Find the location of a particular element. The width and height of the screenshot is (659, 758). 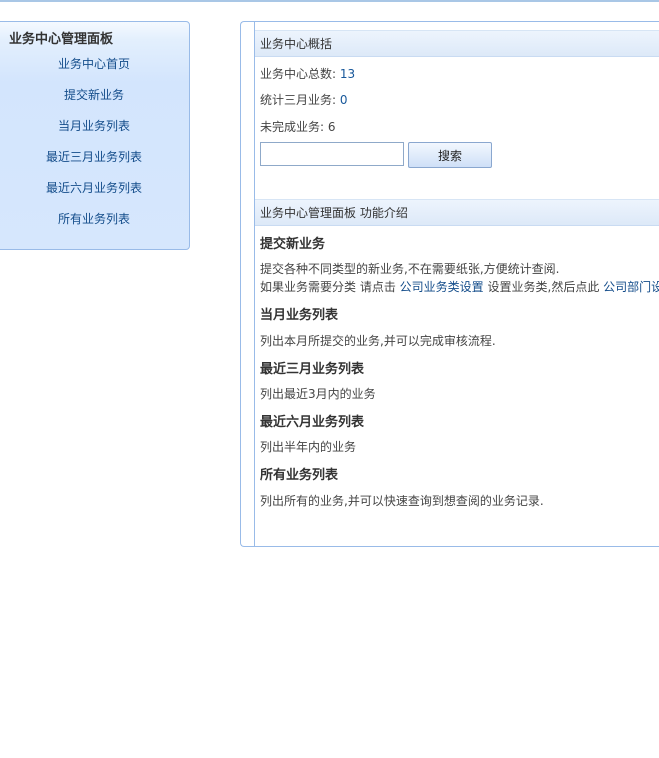

intro-title-all: 所有业务列表 is located at coordinates (299, 475).